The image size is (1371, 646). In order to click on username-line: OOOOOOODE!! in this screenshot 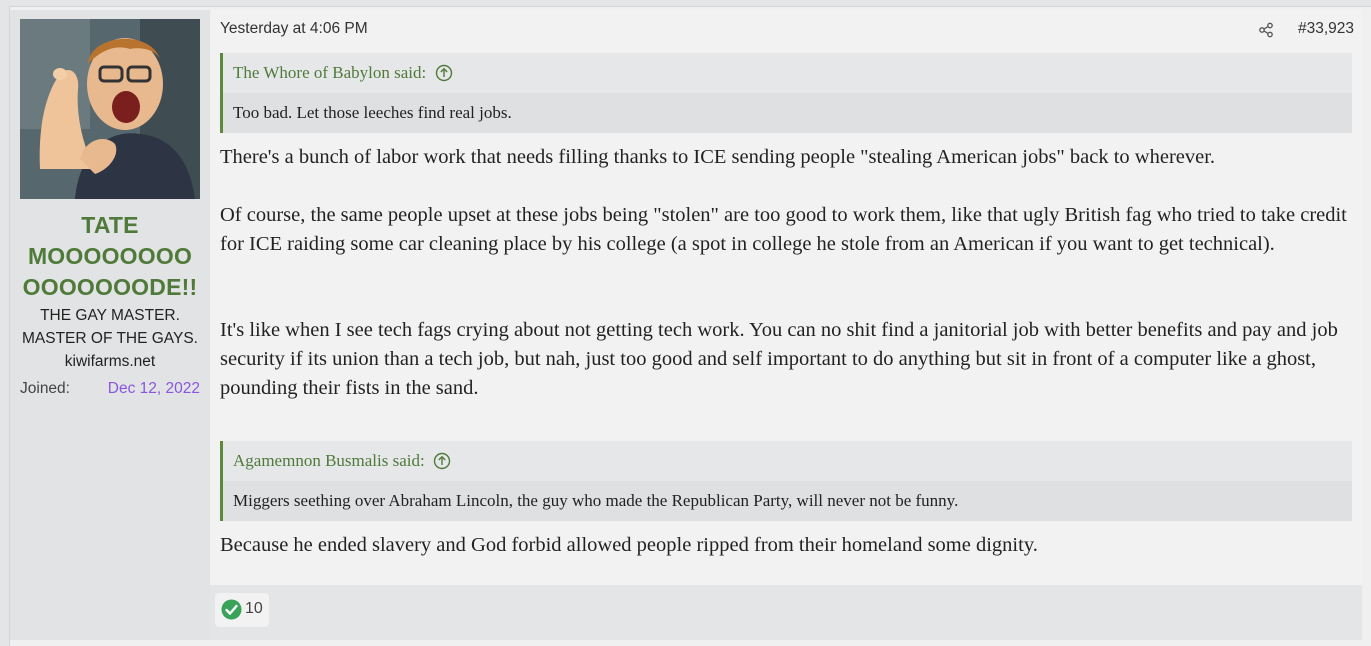, I will do `click(110, 287)`.